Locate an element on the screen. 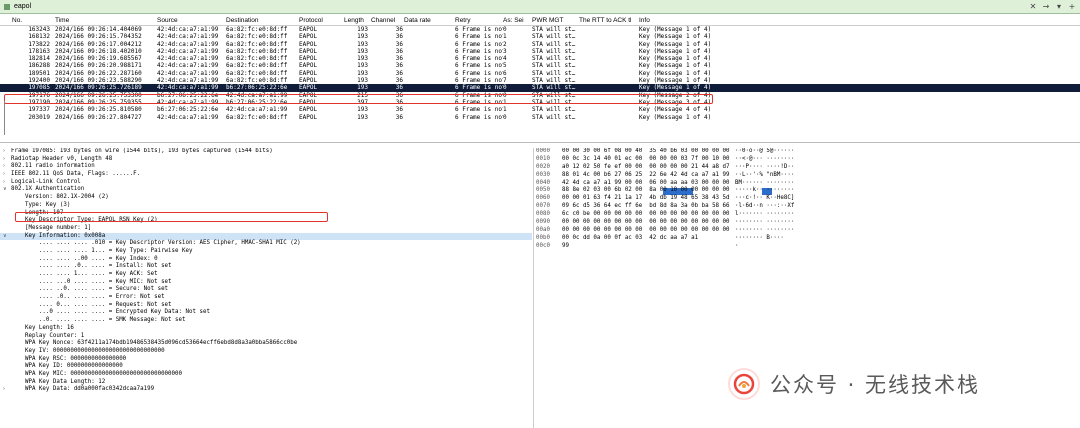  detail-tree-item: WPA Key ID: 0000000000000000 is located at coordinates (266, 367).